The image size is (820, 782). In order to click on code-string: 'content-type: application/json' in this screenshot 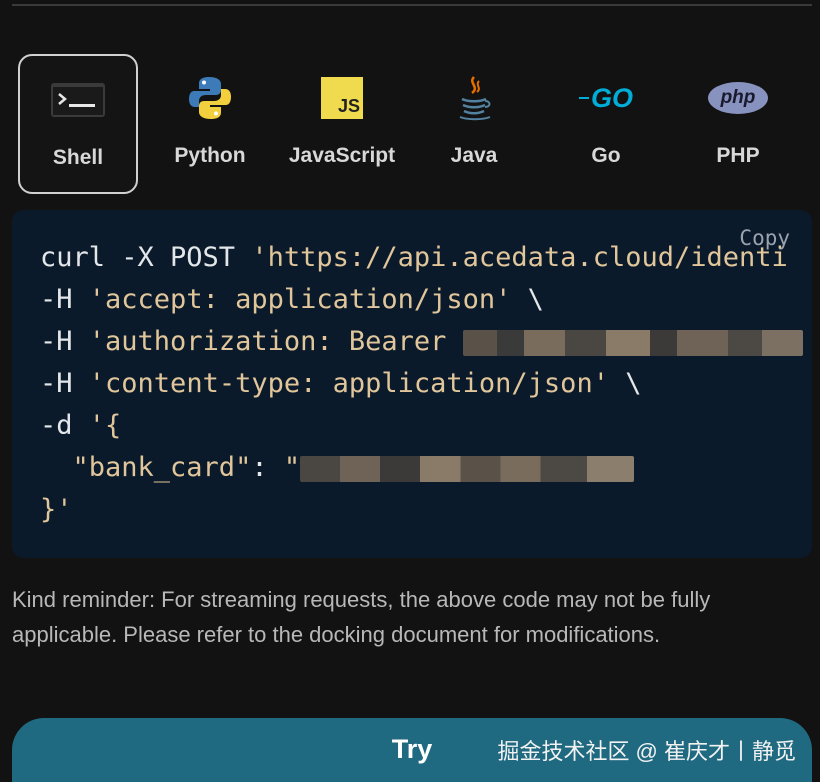, I will do `click(348, 383)`.